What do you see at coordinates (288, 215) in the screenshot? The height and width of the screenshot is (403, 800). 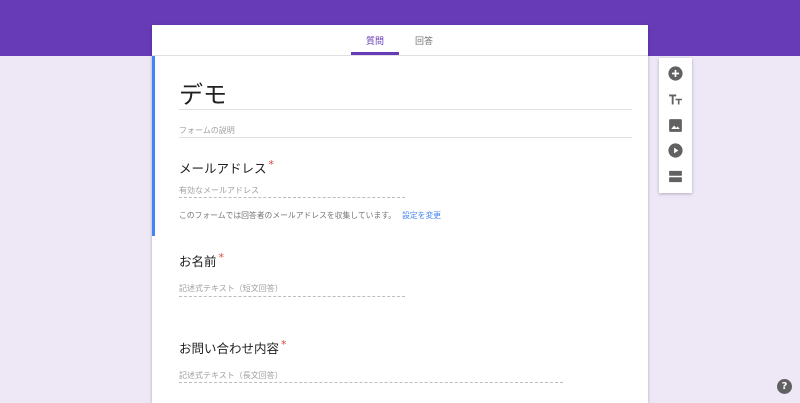 I see `email-note-text: このフォームでは回答者のメールアドレスを収集しています。` at bounding box center [288, 215].